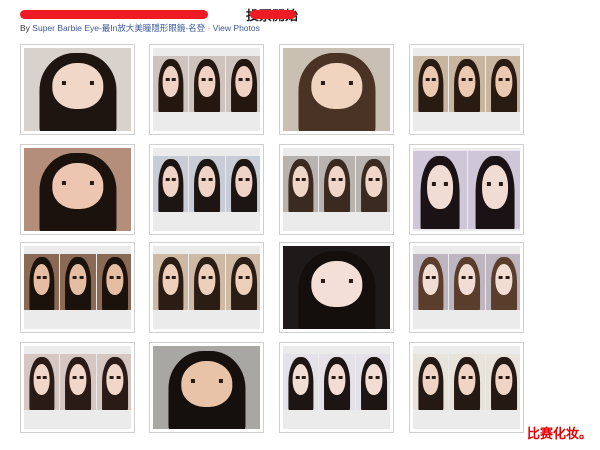 This screenshot has height=450, width=600. Describe the element at coordinates (559, 433) in the screenshot. I see `overlay-caption: 比赛化妆。` at that location.